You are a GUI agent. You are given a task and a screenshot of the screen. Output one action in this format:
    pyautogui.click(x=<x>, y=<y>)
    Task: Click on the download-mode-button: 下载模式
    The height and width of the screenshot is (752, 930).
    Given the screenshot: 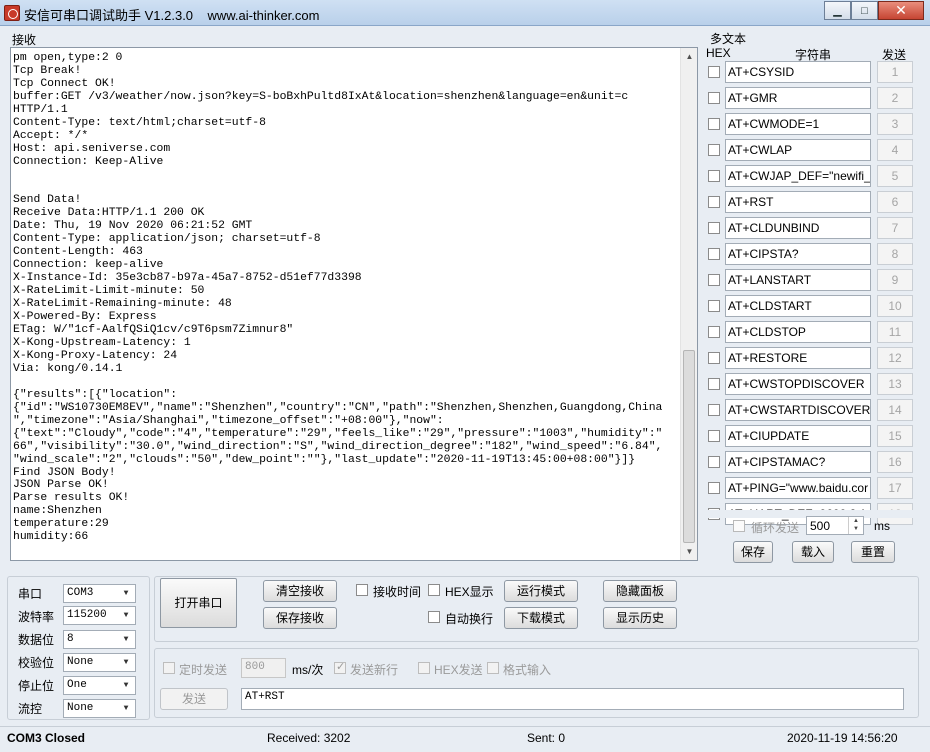 What is the action you would take?
    pyautogui.click(x=541, y=618)
    